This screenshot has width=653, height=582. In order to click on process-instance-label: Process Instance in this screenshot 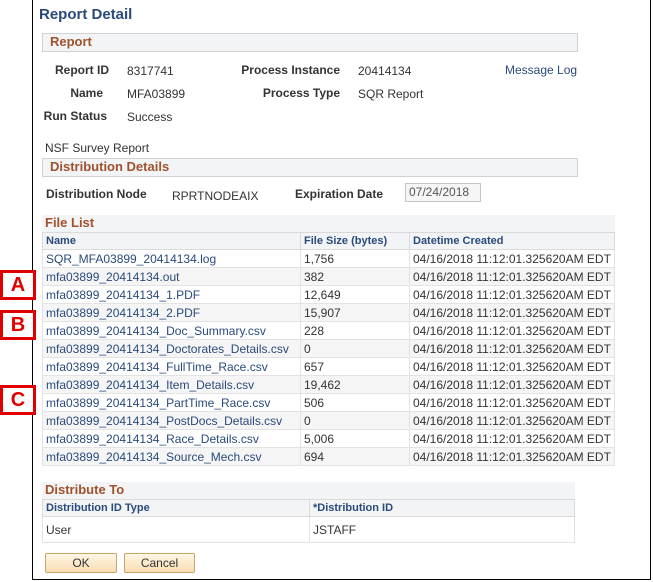, I will do `click(290, 70)`.